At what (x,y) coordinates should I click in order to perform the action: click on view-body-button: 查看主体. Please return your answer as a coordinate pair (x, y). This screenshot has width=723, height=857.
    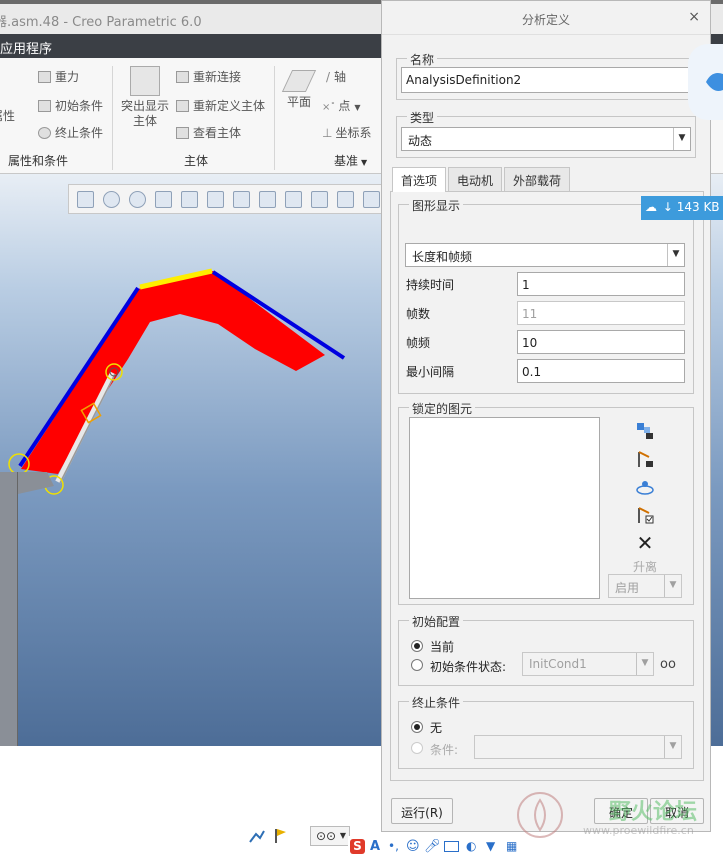
    Looking at the image, I should click on (208, 132).